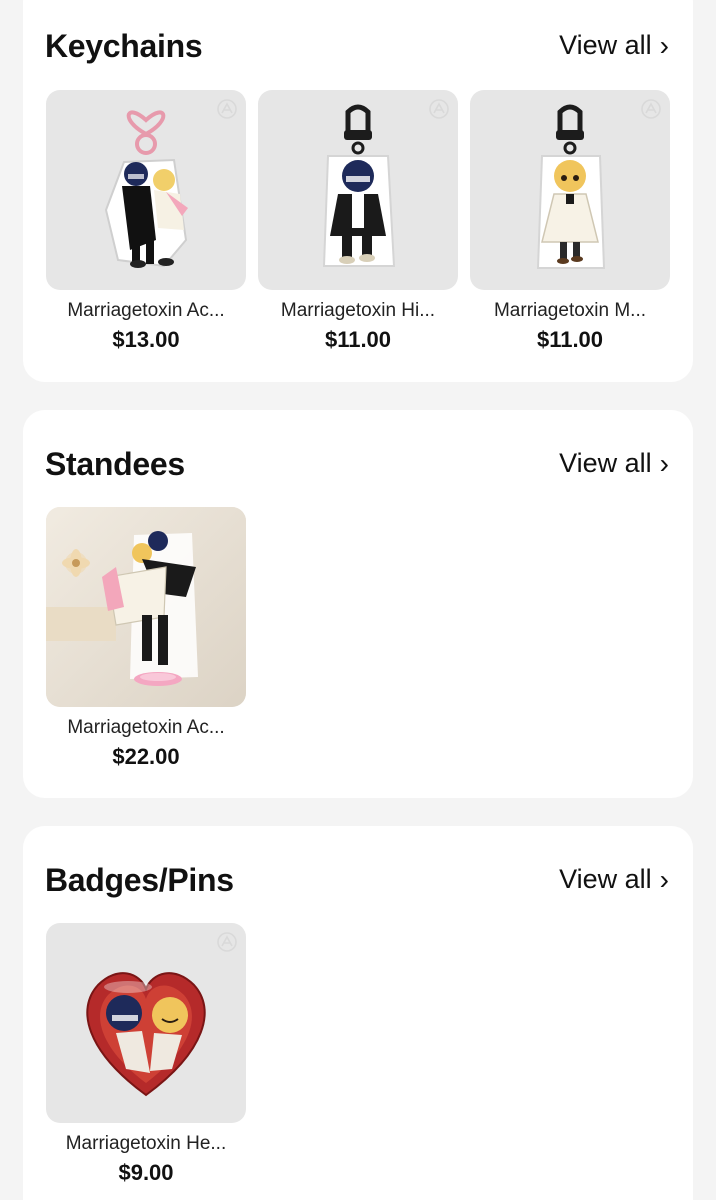  I want to click on product-list: Marriagetoxin Ac... $22.00, so click(146, 638).